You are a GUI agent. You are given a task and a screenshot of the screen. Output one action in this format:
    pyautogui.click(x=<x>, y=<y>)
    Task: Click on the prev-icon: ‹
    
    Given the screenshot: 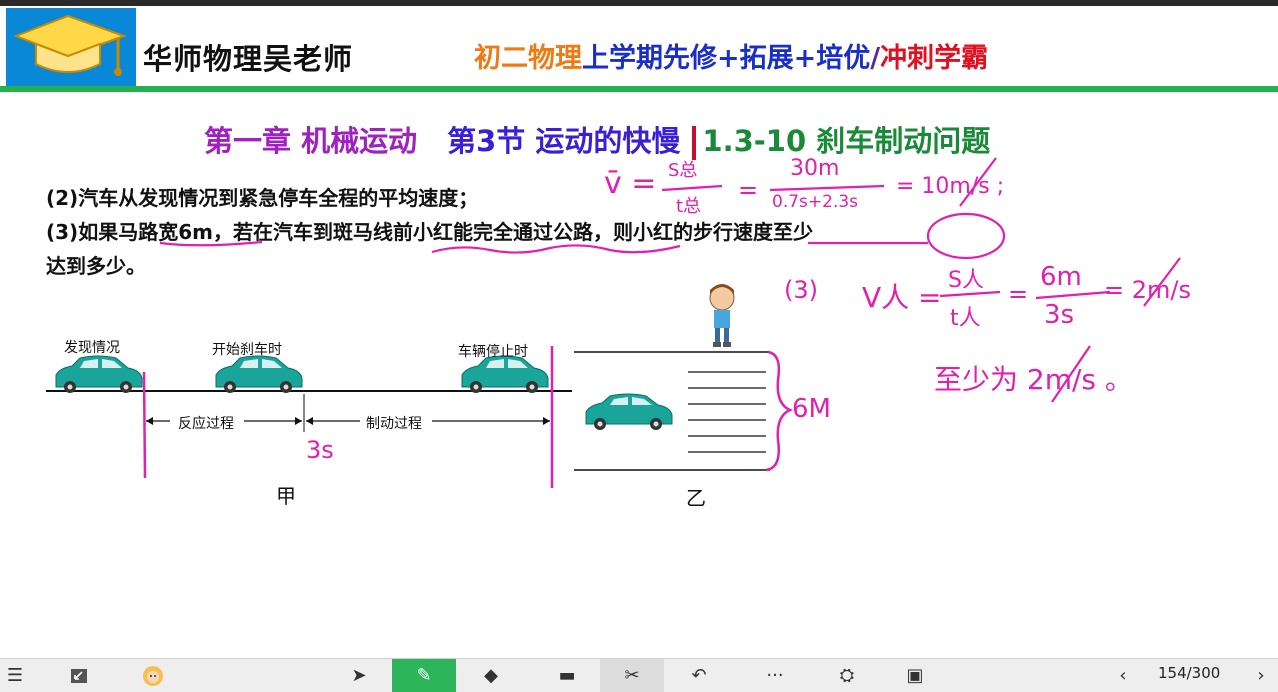 What is the action you would take?
    pyautogui.click(x=1123, y=675)
    